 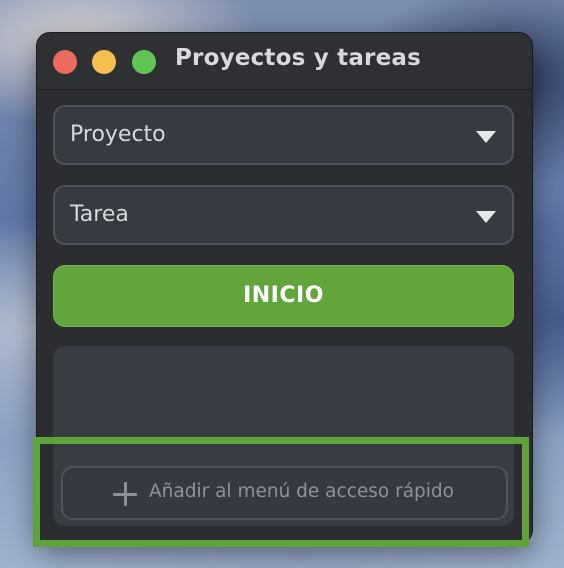 What do you see at coordinates (283, 296) in the screenshot?
I see `start-button: INICIO` at bounding box center [283, 296].